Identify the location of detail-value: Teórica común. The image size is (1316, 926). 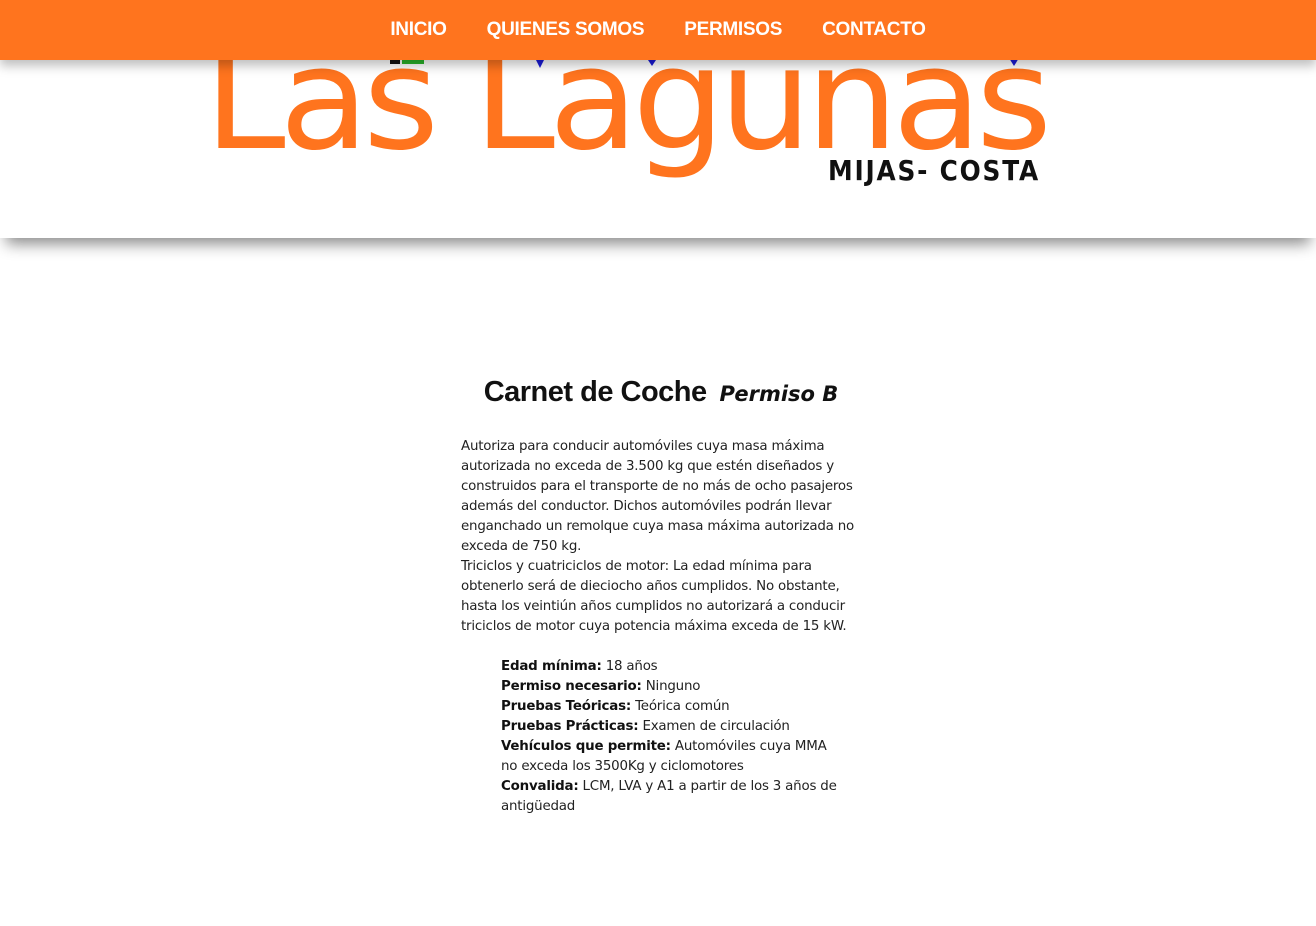
(682, 706).